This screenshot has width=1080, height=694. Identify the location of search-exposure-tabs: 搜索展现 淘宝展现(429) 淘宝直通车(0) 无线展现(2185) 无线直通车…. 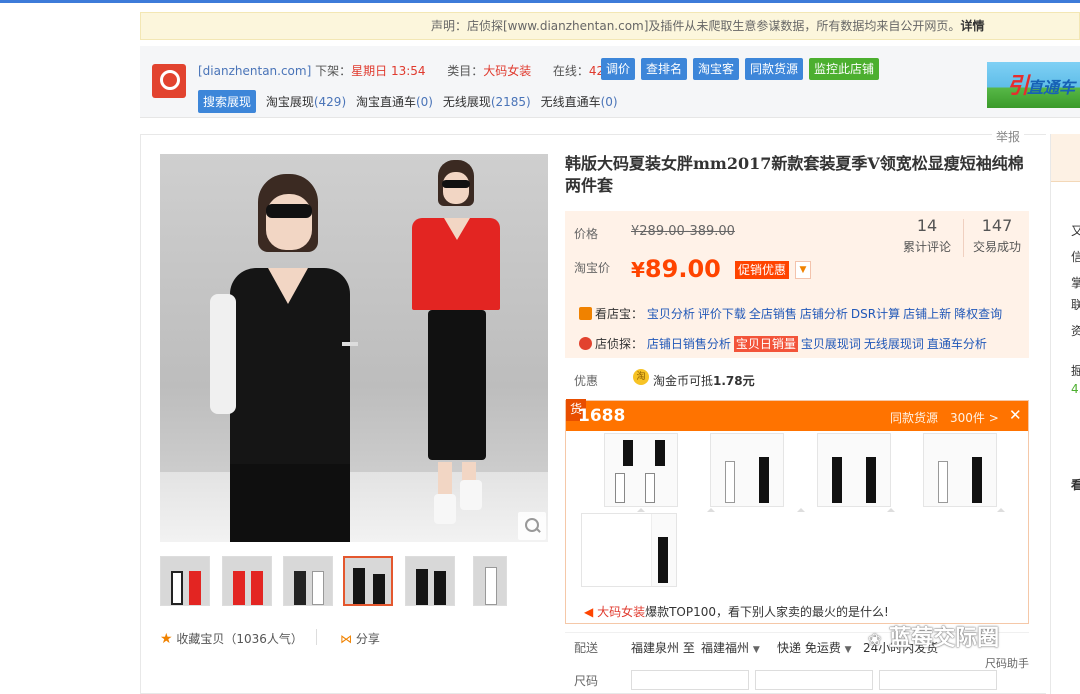
(408, 101).